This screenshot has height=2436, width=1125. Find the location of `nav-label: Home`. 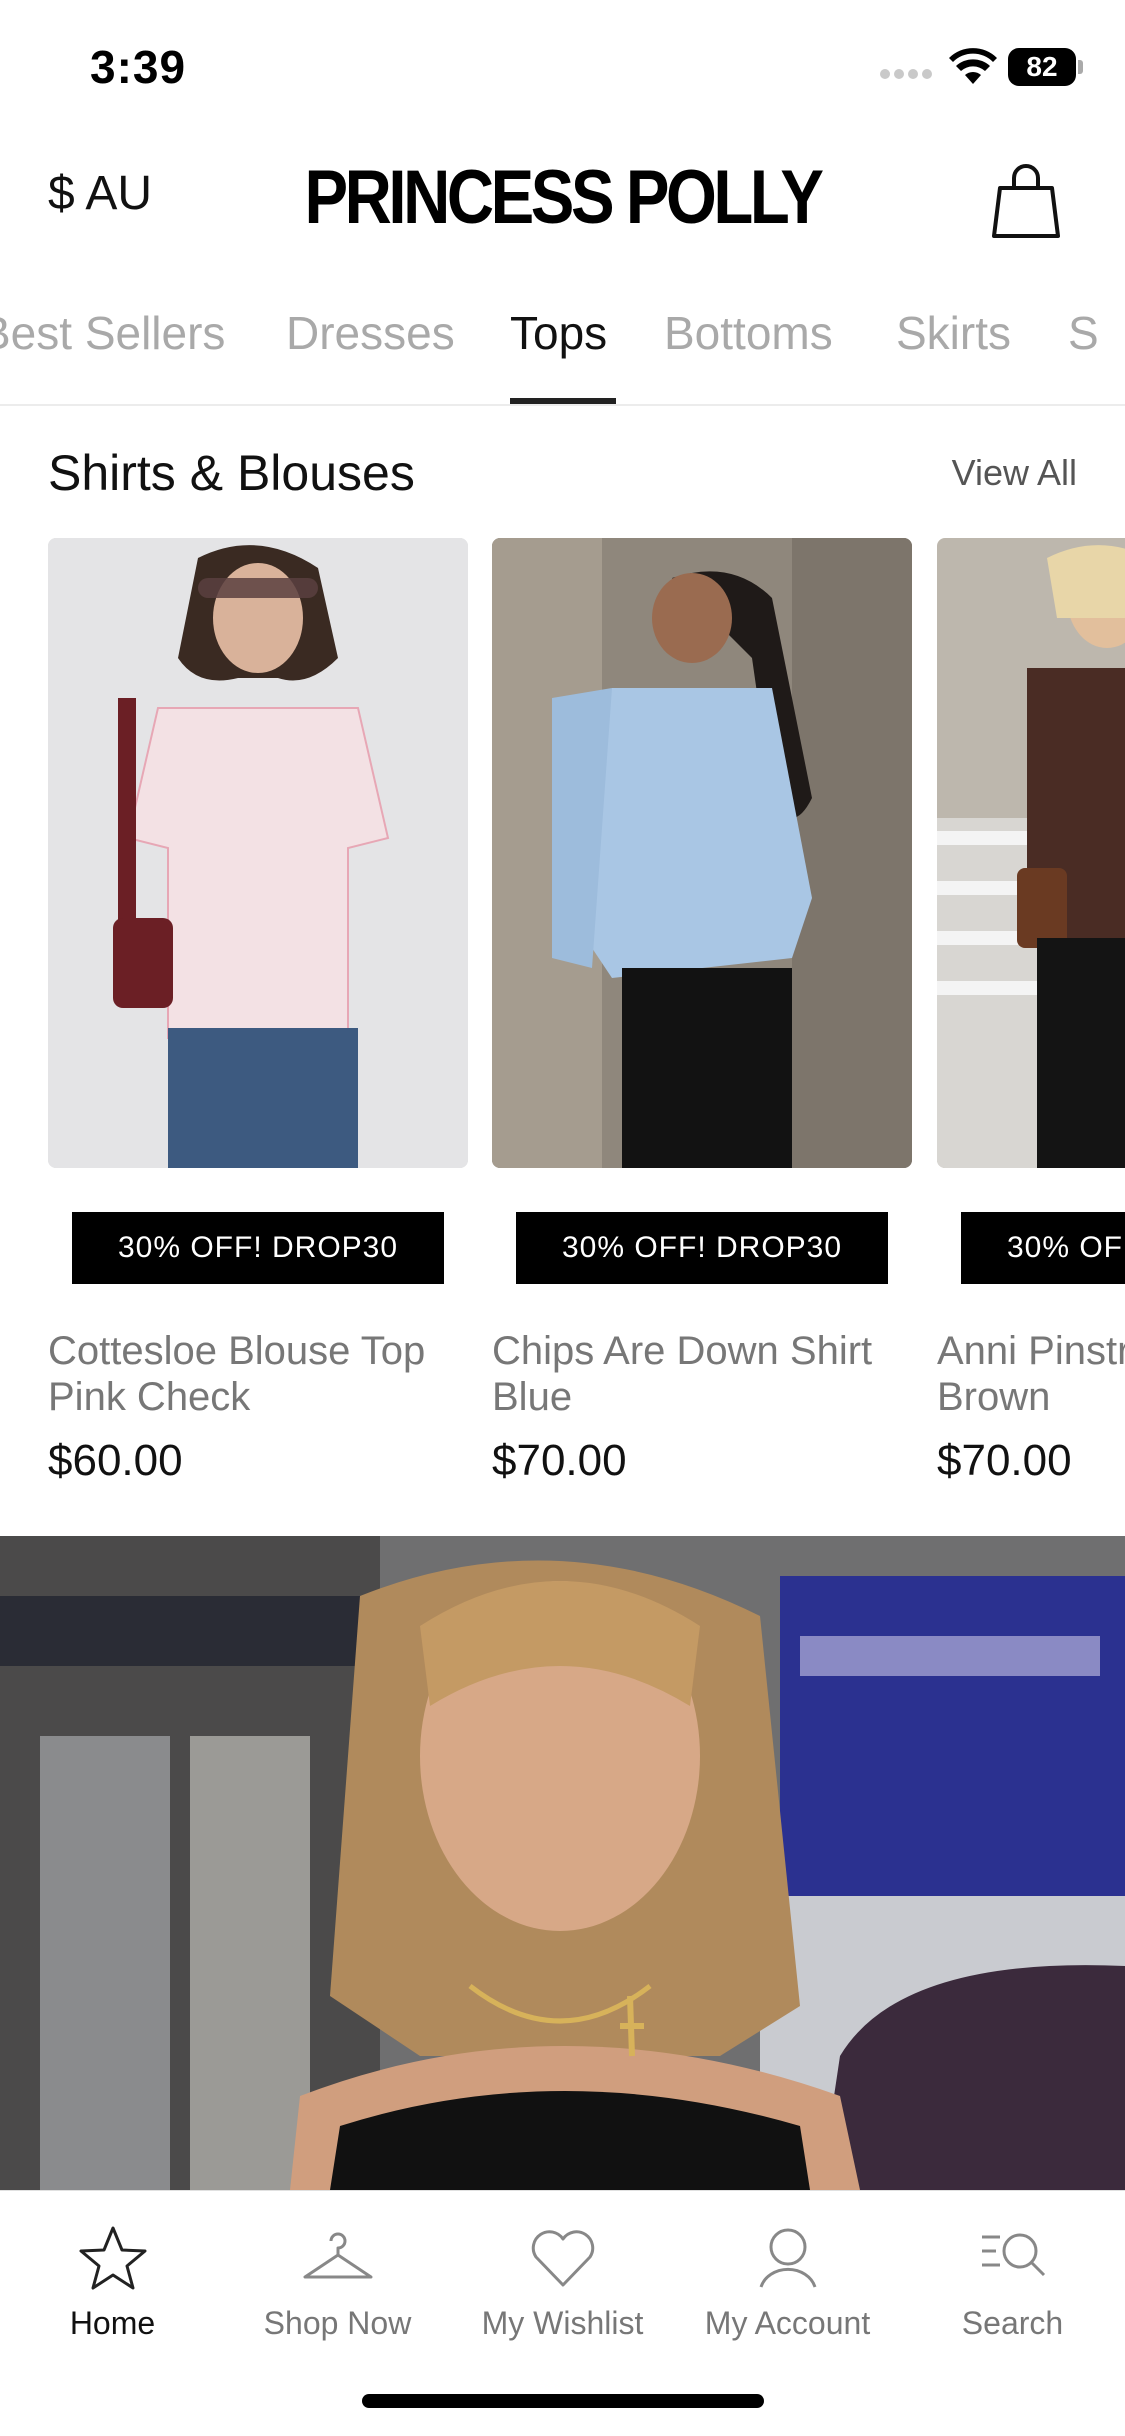

nav-label: Home is located at coordinates (112, 2323).